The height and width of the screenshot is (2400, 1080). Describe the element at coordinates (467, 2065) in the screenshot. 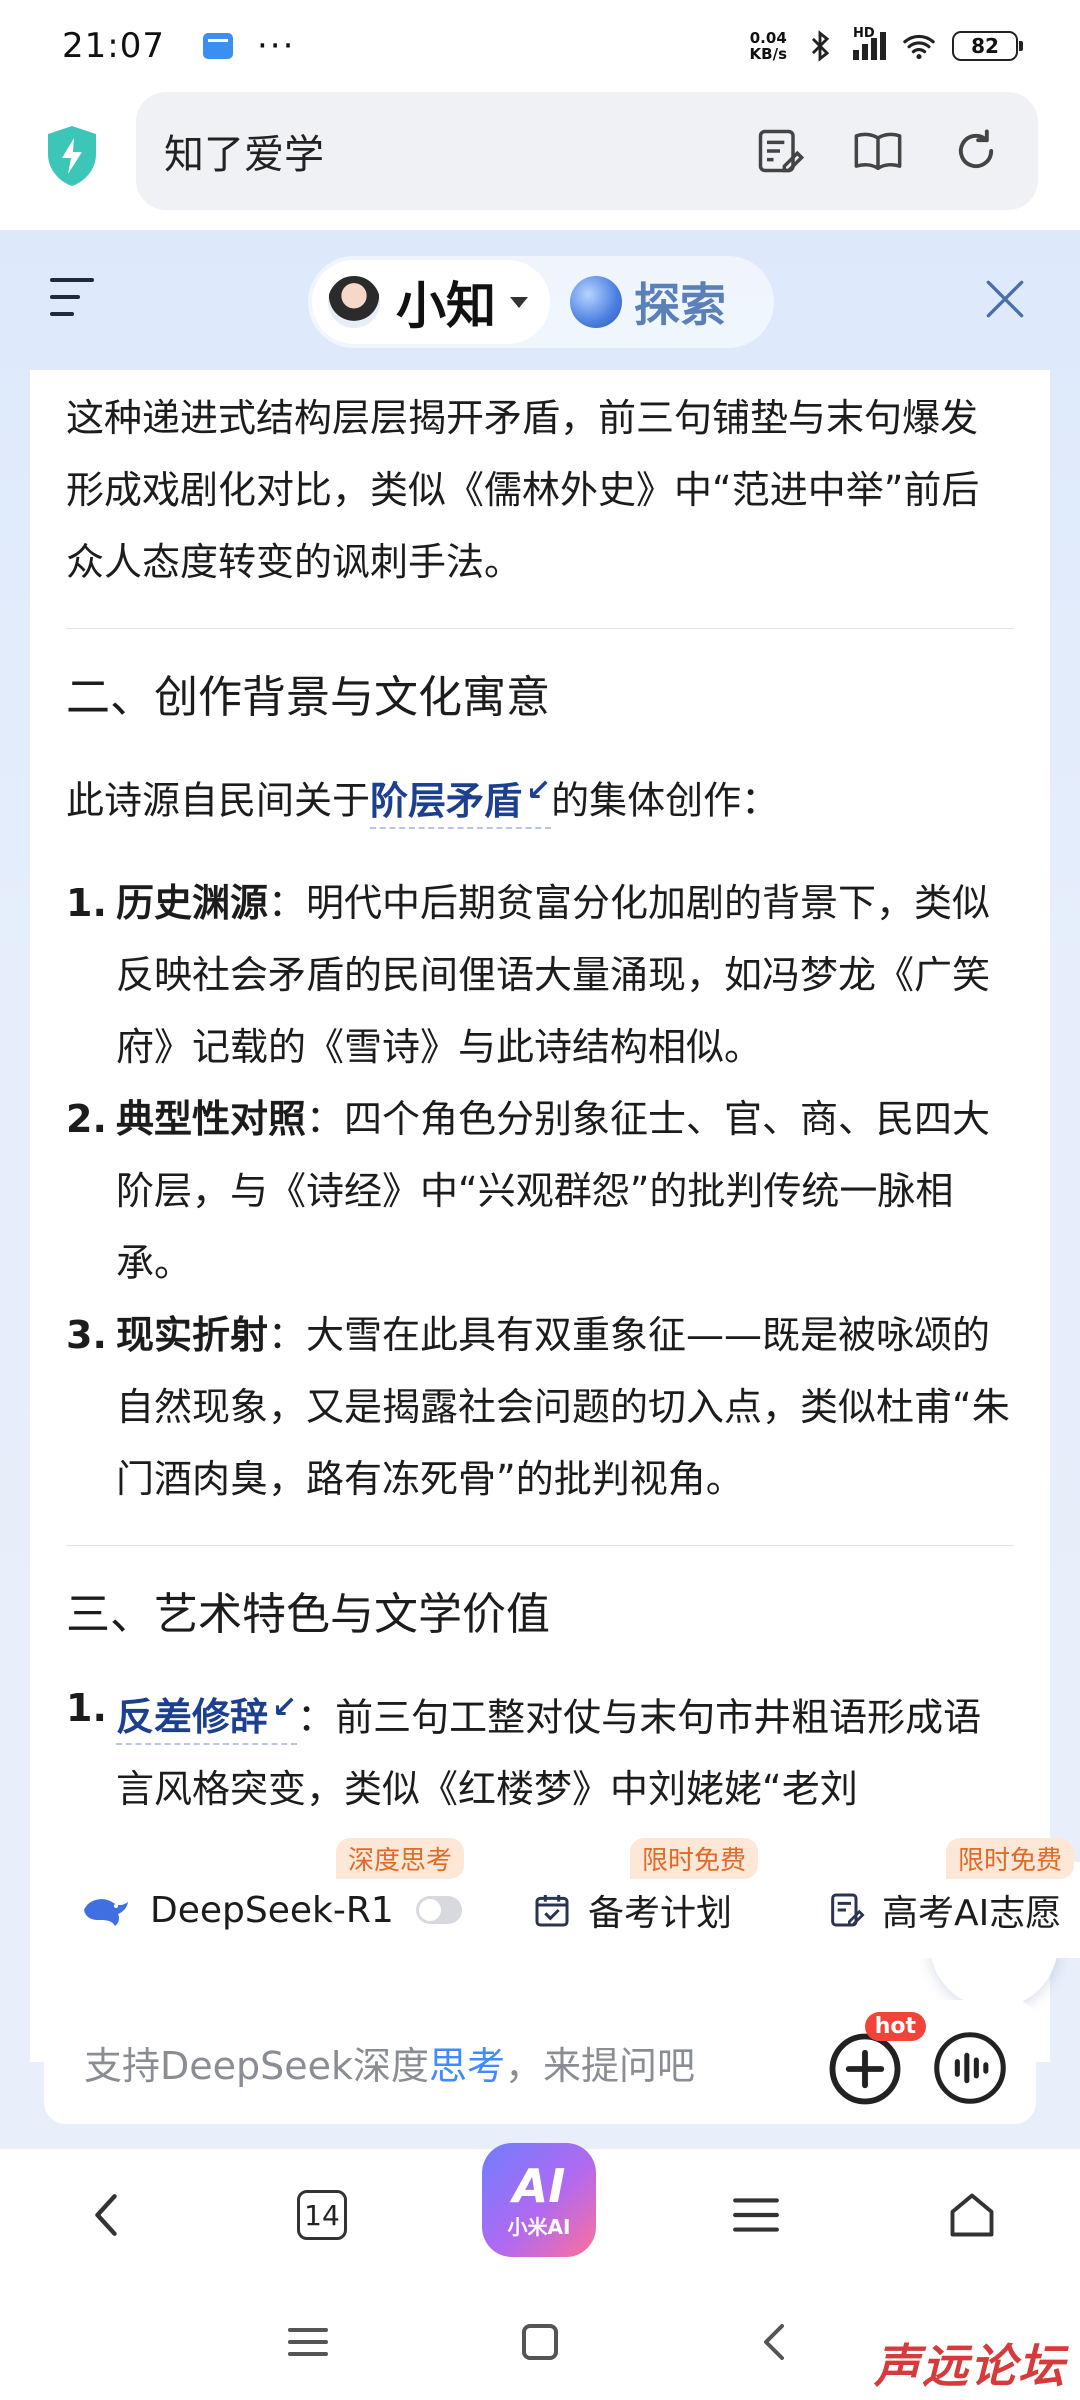

I see `placeholder-highlight: 思考` at that location.